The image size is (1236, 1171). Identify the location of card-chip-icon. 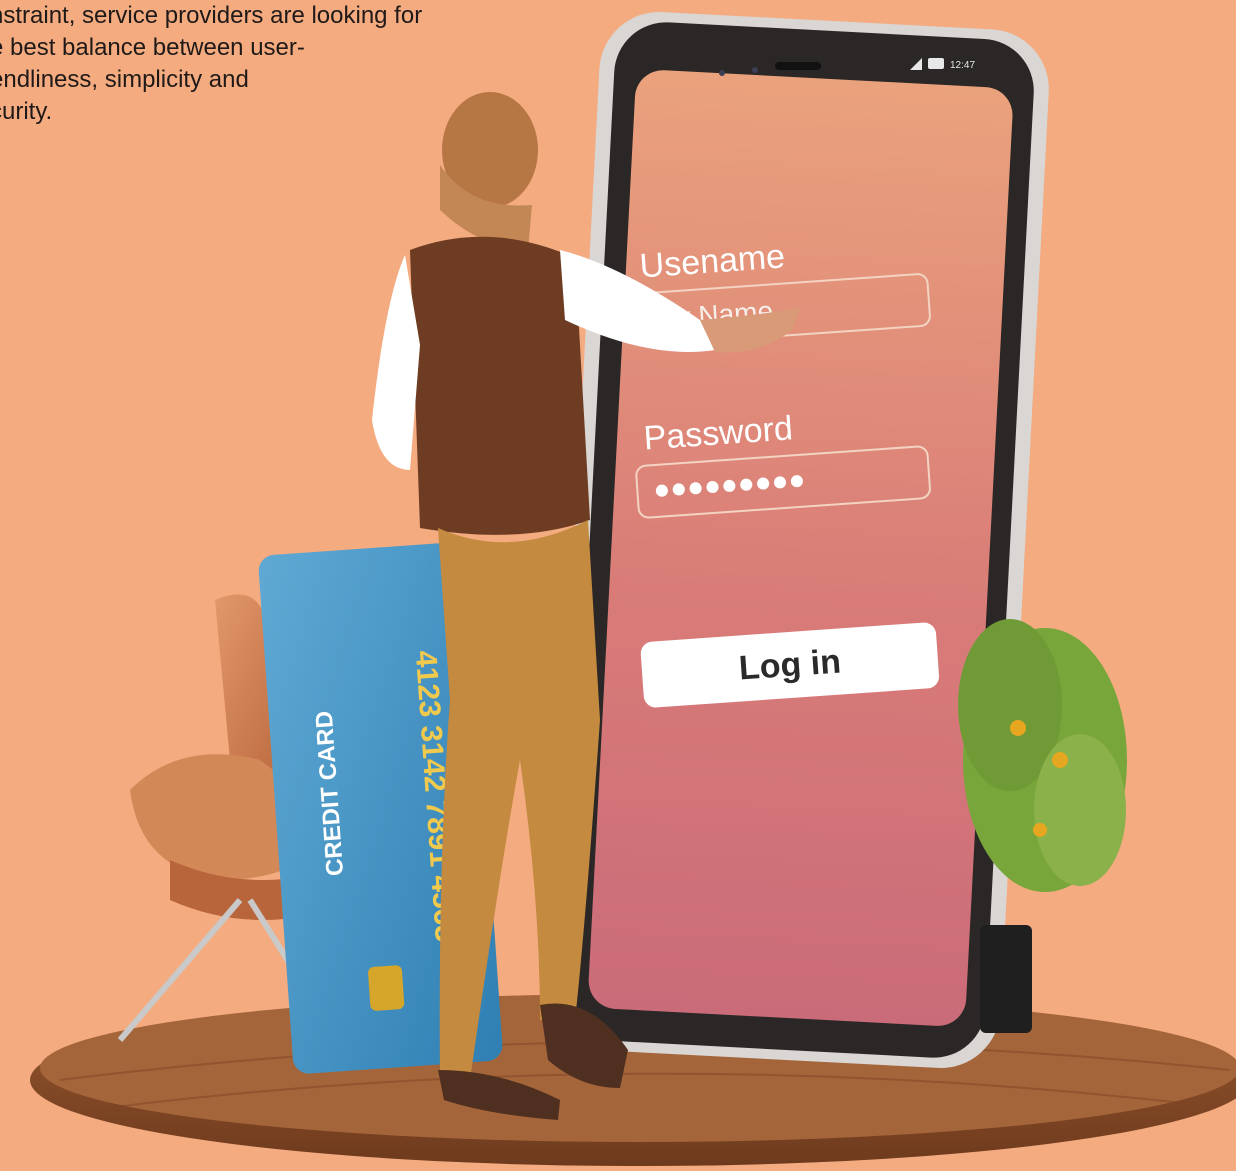
(386, 988).